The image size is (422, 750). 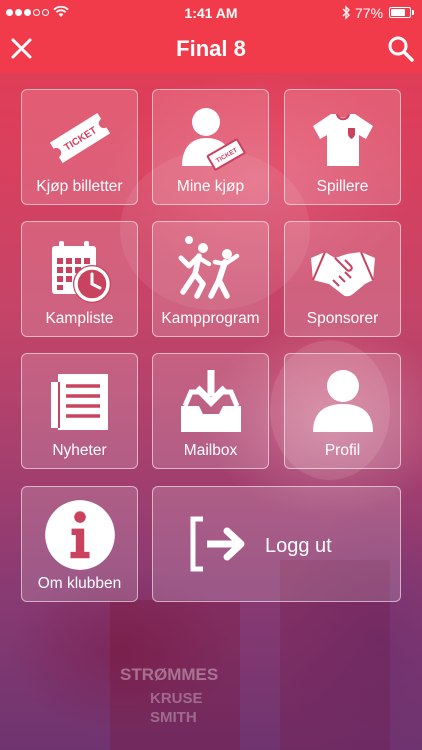 What do you see at coordinates (342, 401) in the screenshot?
I see `profile-icon` at bounding box center [342, 401].